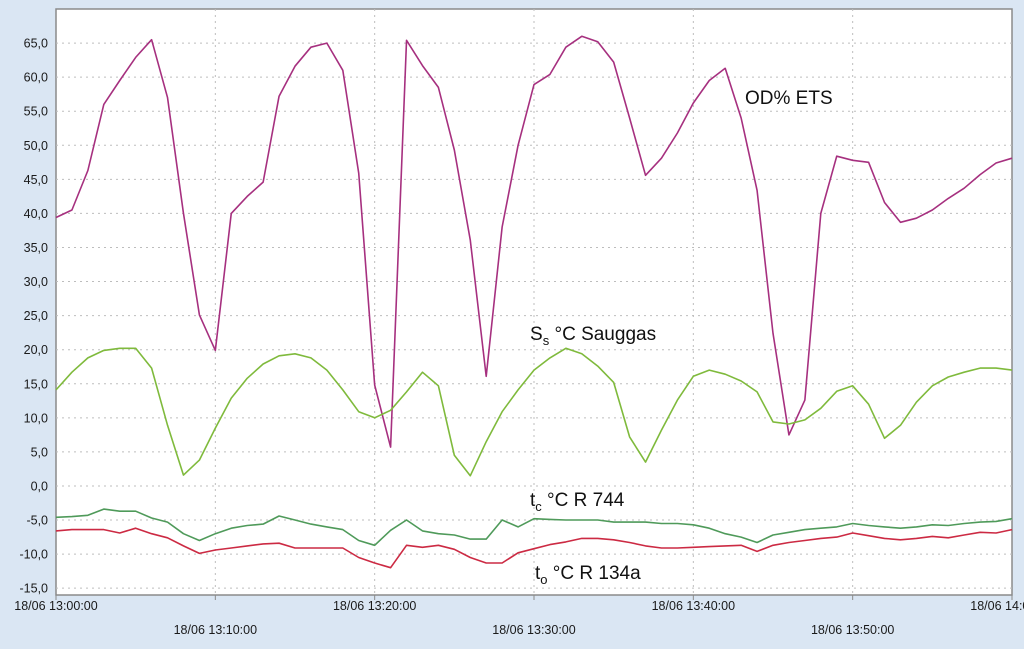  Describe the element at coordinates (36, 418) in the screenshot. I see `y-tick-label: 10,0` at that location.